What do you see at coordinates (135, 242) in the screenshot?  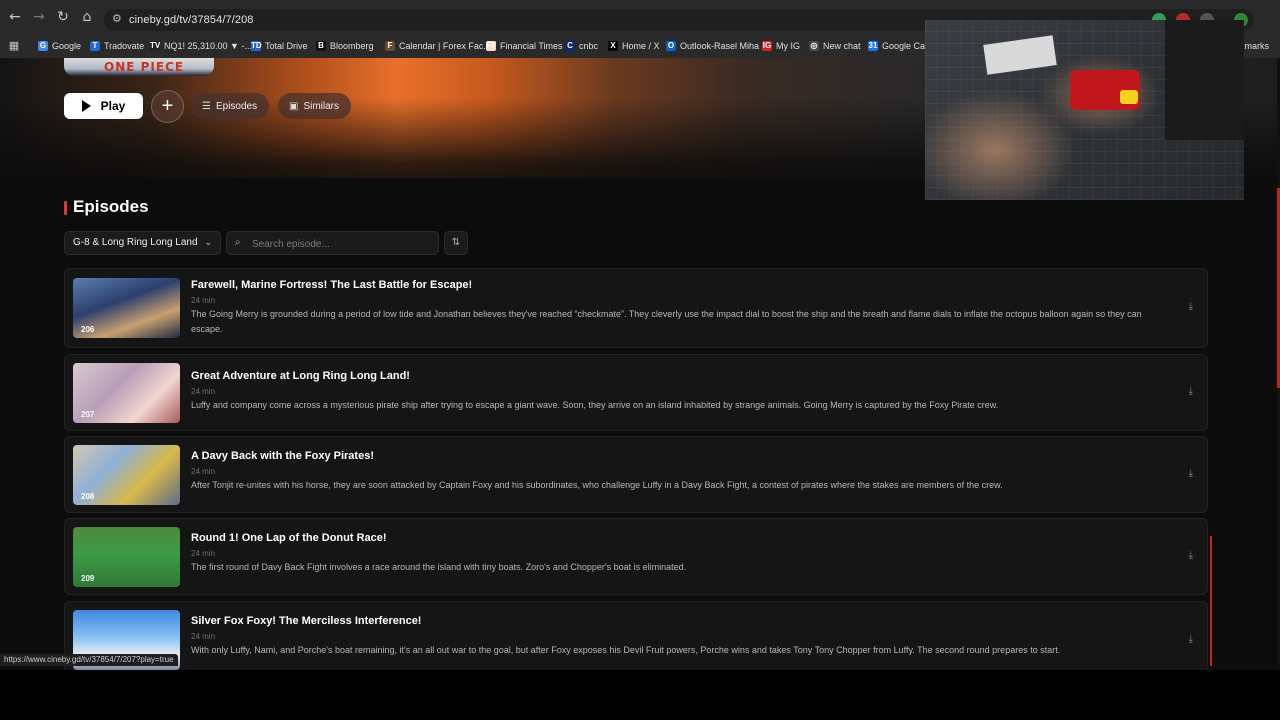 I see `season-select-value: G-8 & Long Ring Long Land` at bounding box center [135, 242].